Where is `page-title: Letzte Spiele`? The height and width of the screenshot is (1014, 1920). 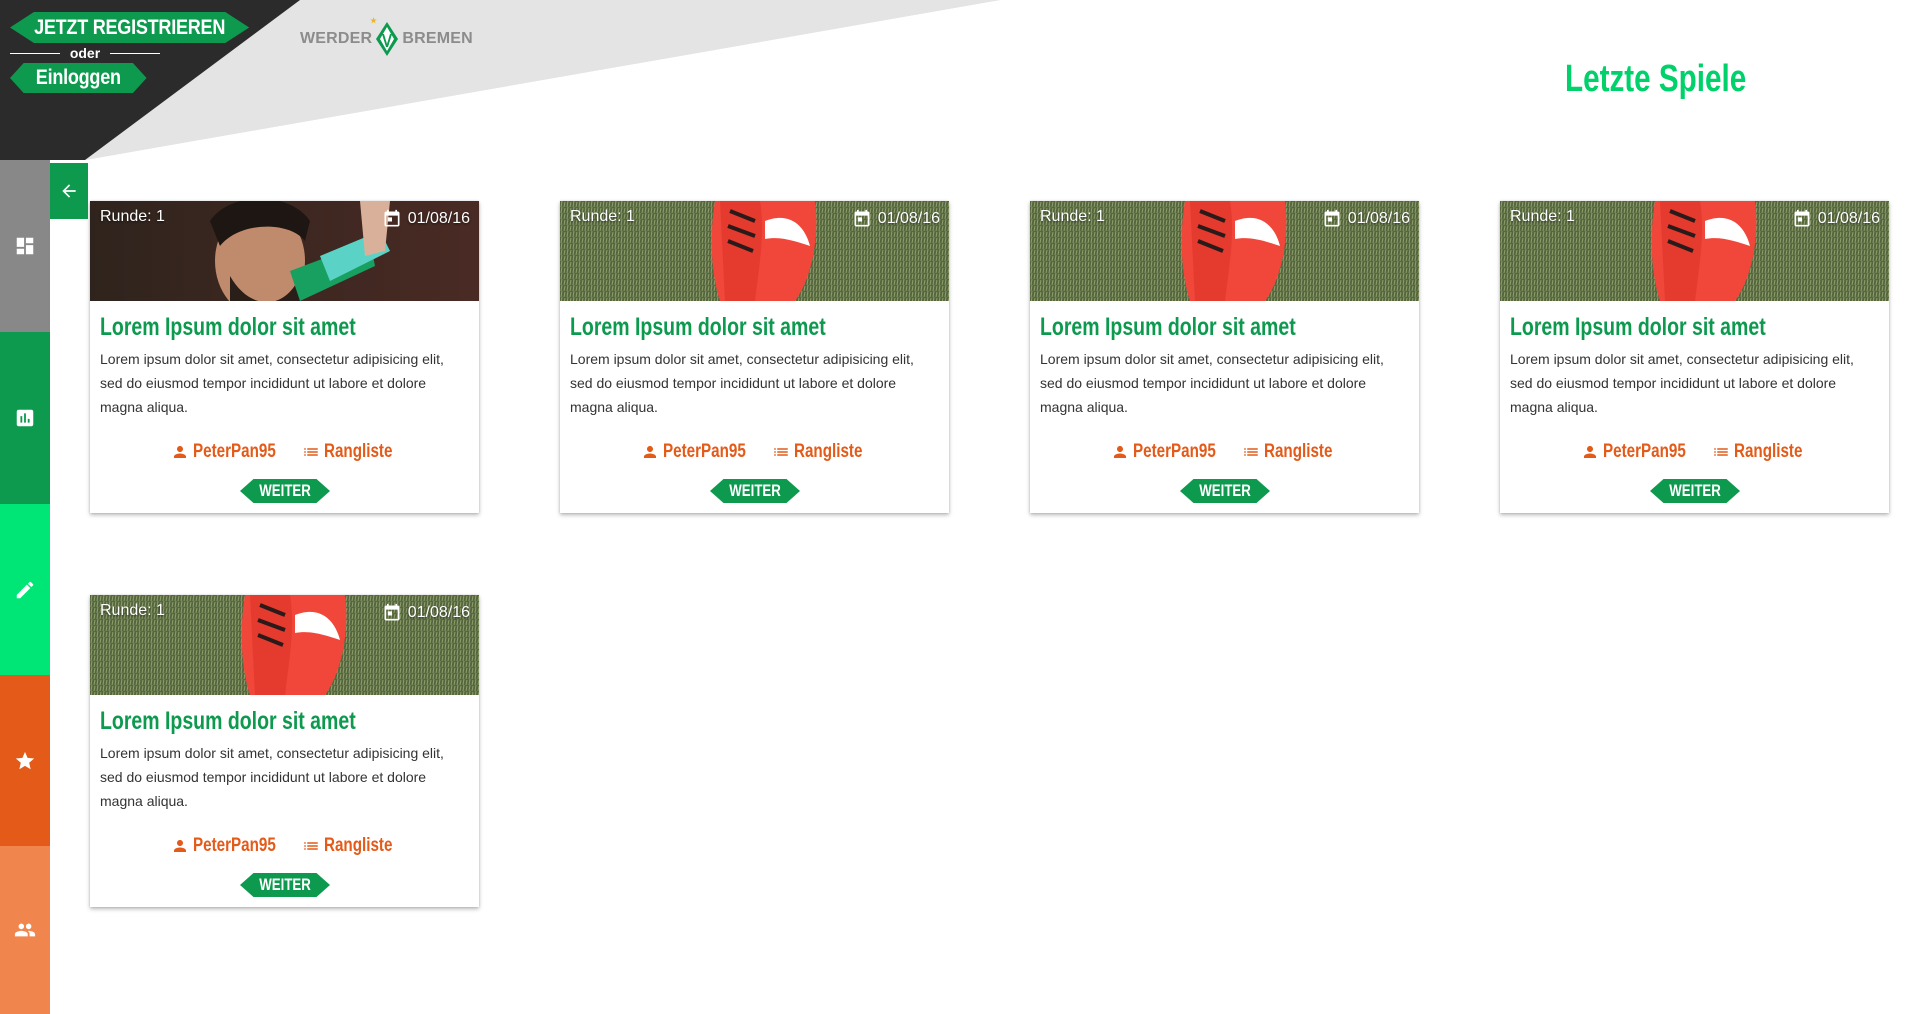
page-title: Letzte Spiele is located at coordinates (1656, 79).